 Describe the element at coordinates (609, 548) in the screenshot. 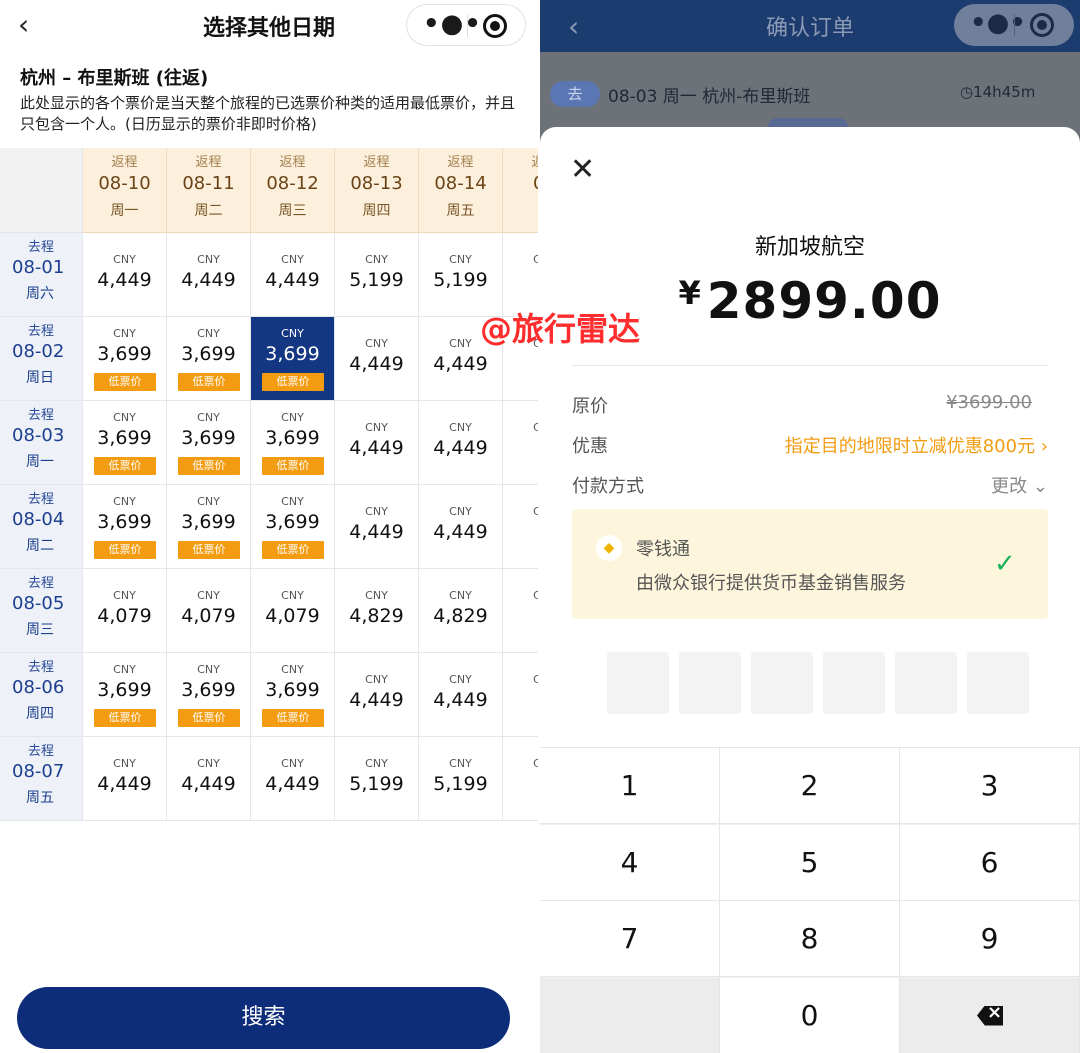

I see `diamond-icon: ◆` at that location.